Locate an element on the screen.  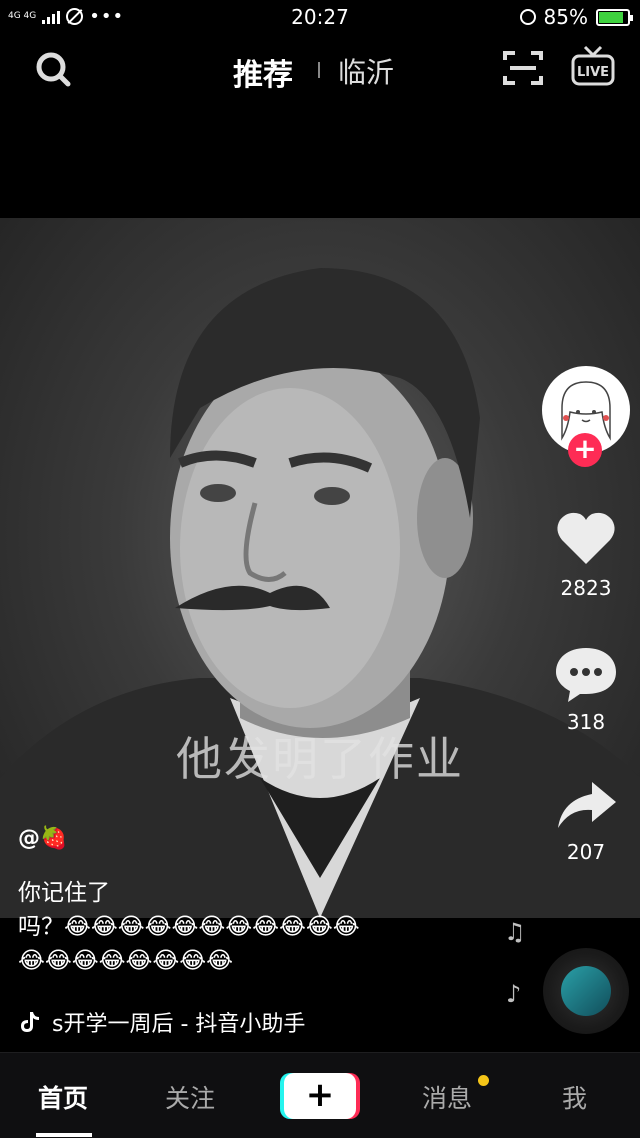
tab-city: 临沂 is located at coordinates (366, 71).